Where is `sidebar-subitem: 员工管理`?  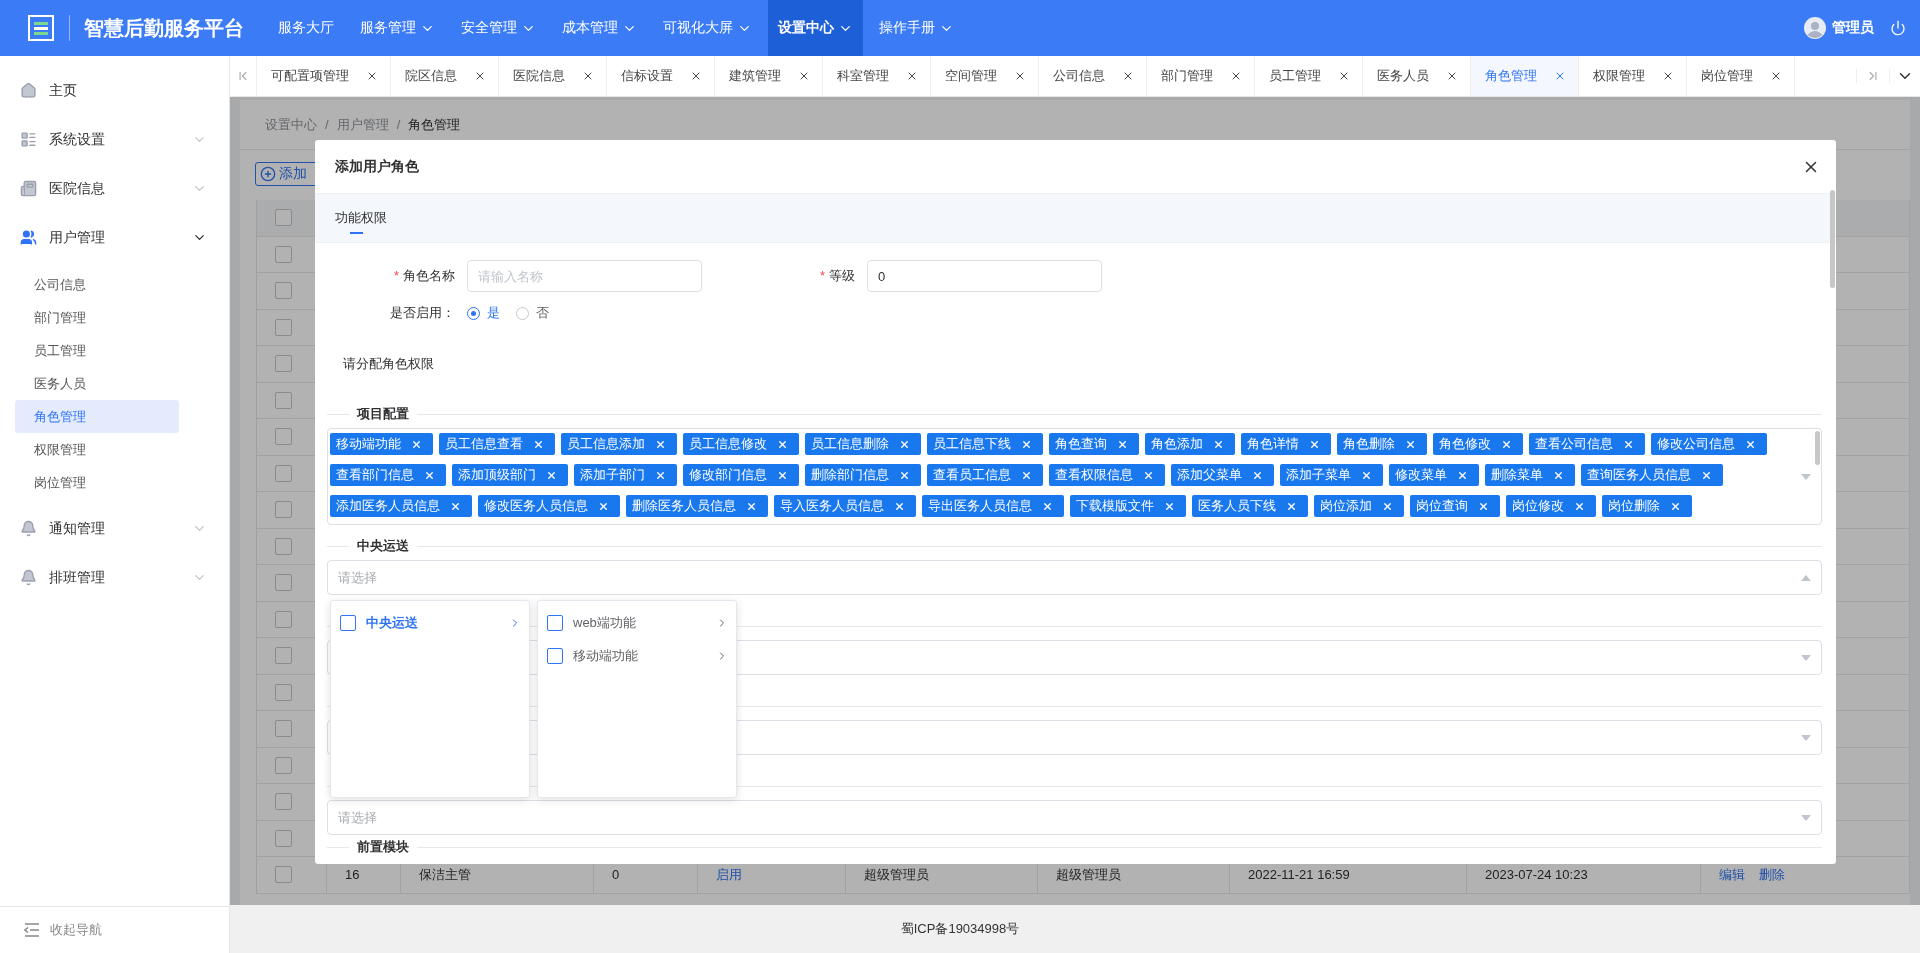
sidebar-subitem: 员工管理 is located at coordinates (97, 350).